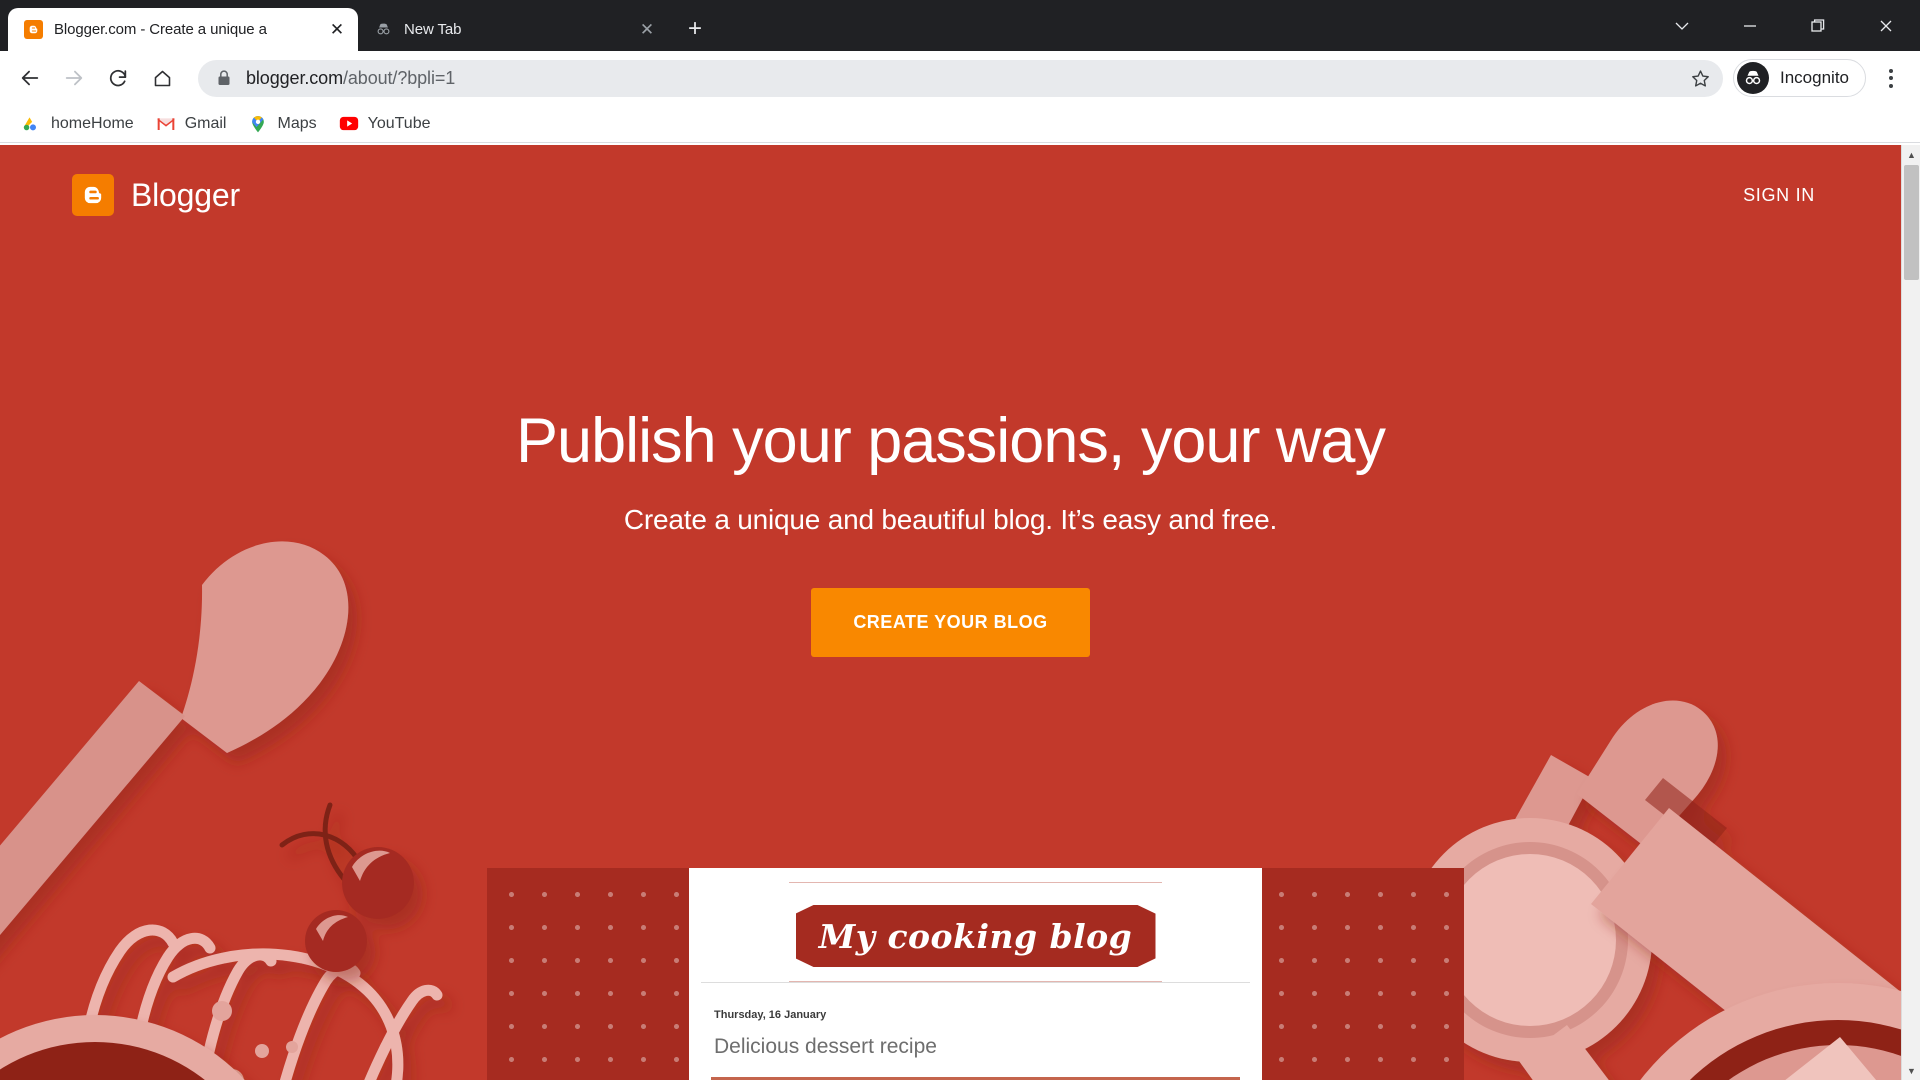  What do you see at coordinates (951, 441) in the screenshot?
I see `page-title: Publish your passions, your way` at bounding box center [951, 441].